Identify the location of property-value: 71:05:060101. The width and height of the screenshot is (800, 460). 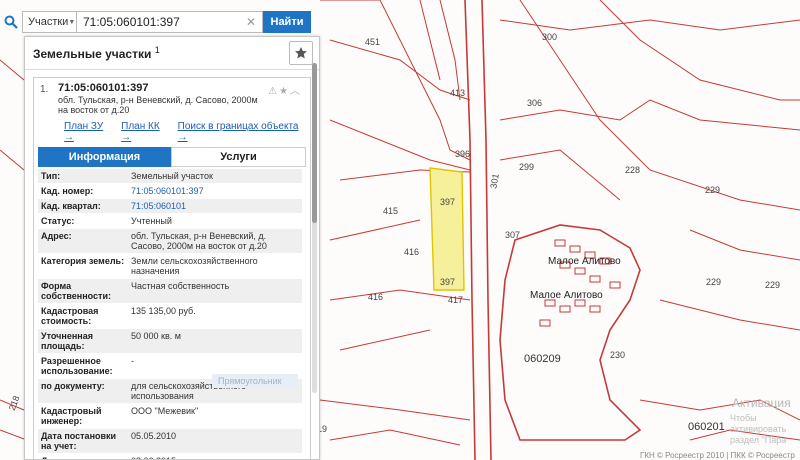
(215, 206).